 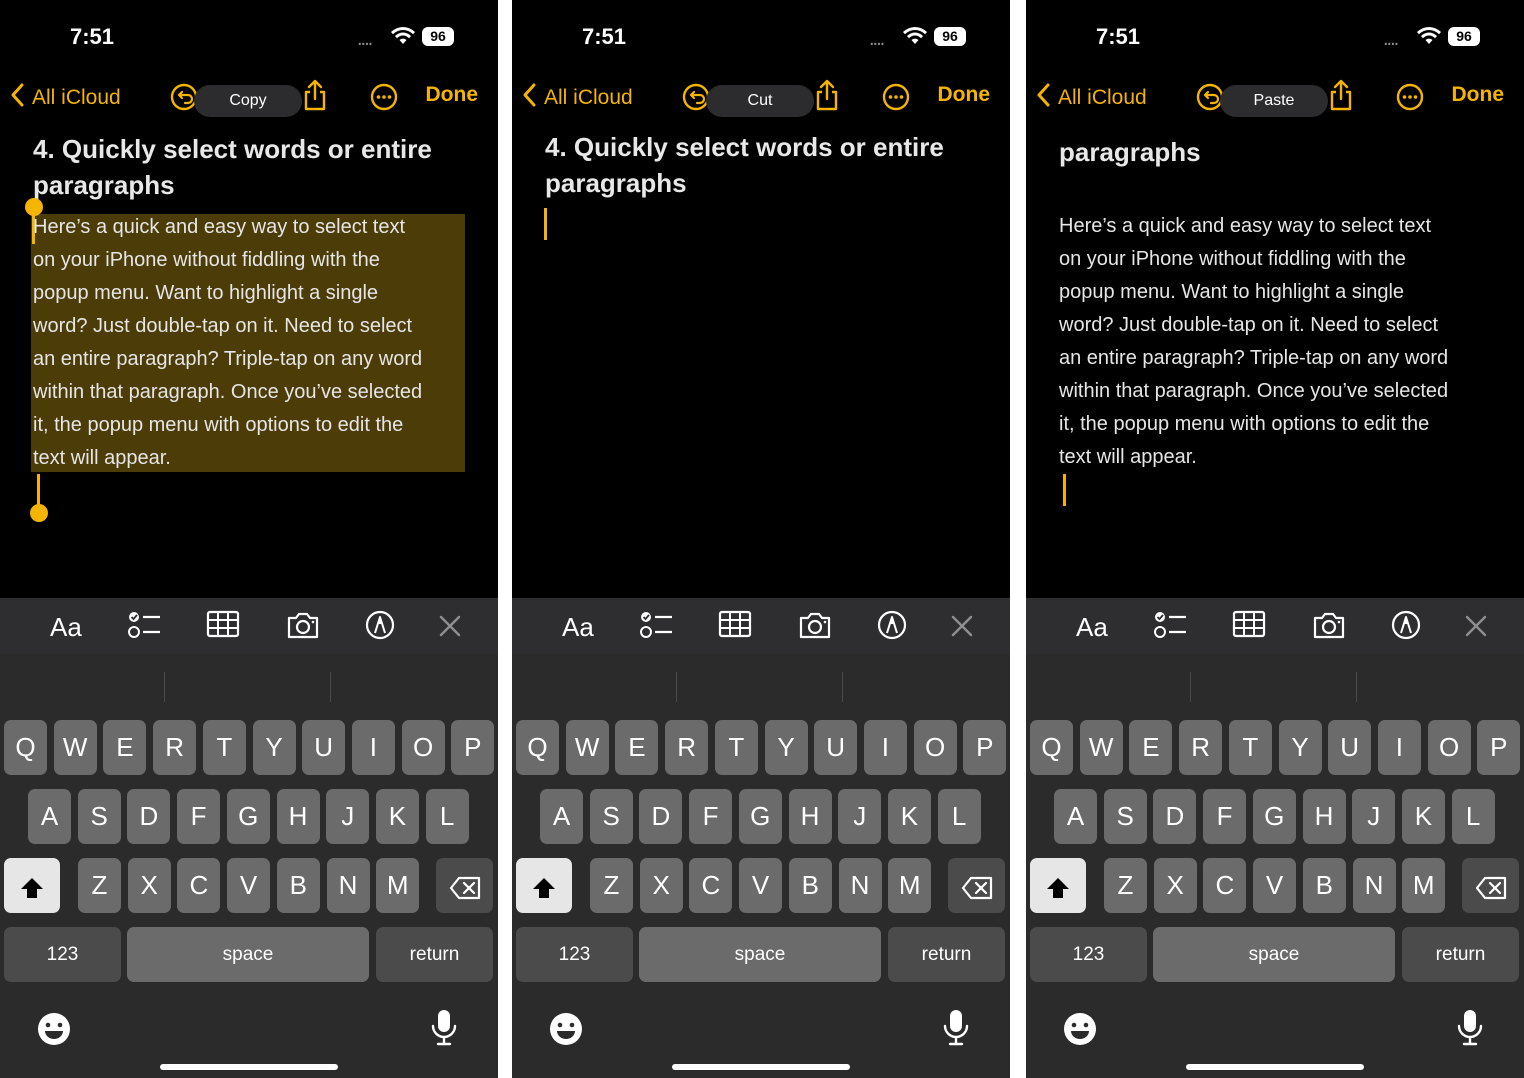 What do you see at coordinates (25, 747) in the screenshot?
I see `key-q: Q` at bounding box center [25, 747].